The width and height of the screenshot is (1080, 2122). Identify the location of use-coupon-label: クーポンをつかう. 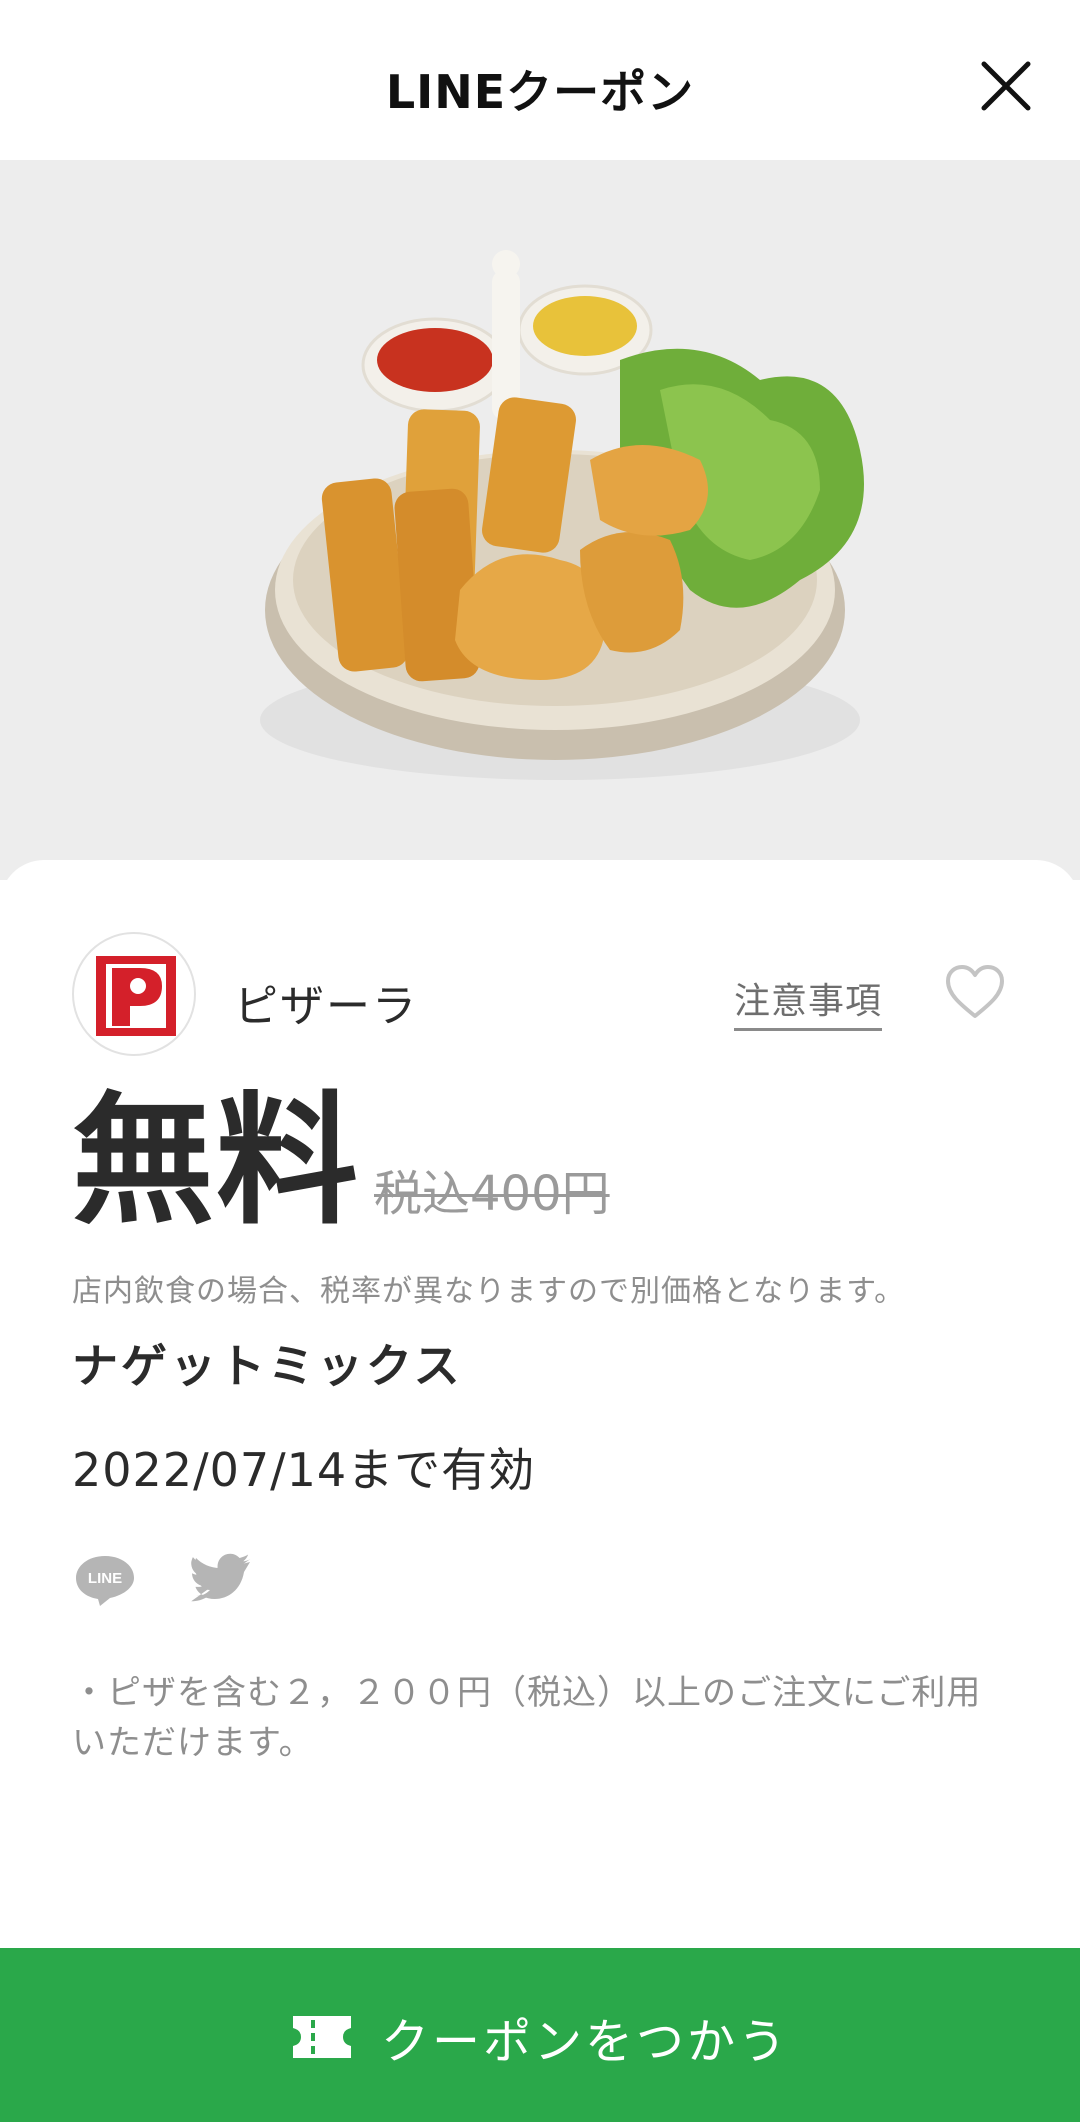
(584, 2042).